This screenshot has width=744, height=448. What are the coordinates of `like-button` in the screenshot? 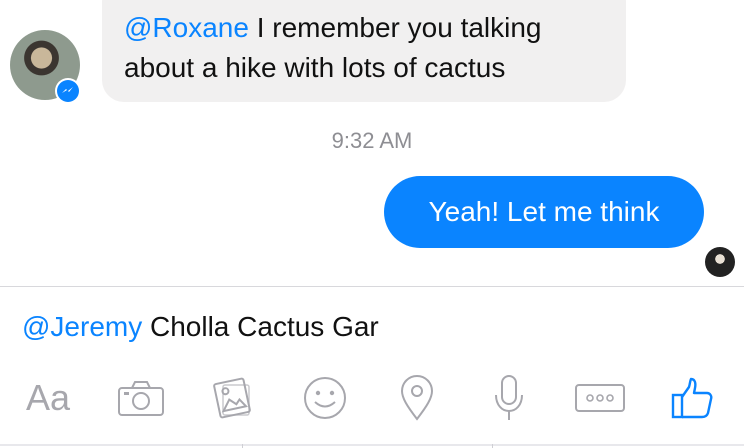 It's located at (692, 398).